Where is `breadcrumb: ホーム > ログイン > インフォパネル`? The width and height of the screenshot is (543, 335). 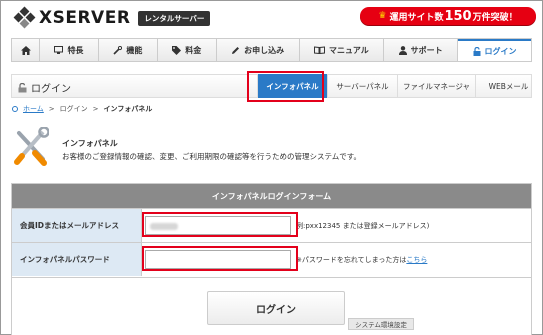
breadcrumb: ホーム > ログイン > インフォパネル is located at coordinates (82, 109).